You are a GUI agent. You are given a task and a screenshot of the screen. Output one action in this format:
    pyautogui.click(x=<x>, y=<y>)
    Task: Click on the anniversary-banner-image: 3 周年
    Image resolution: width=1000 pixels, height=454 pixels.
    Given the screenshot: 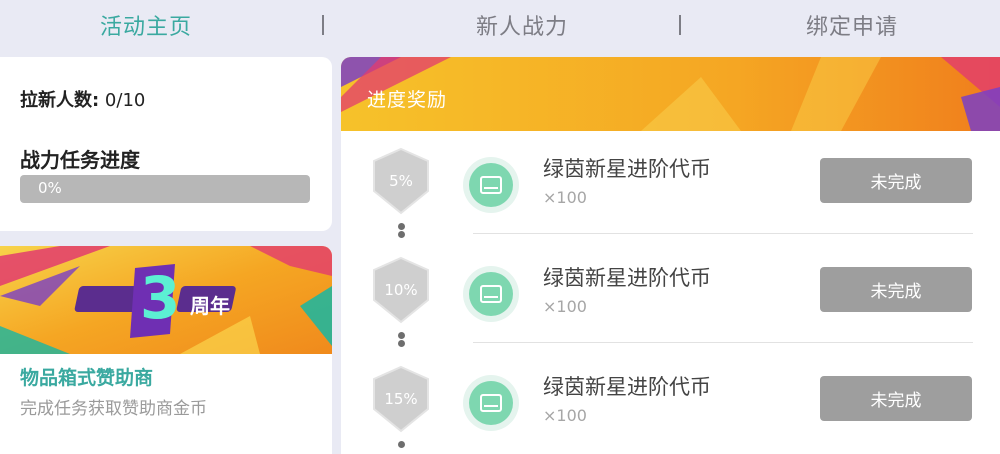 What is the action you would take?
    pyautogui.click(x=166, y=300)
    